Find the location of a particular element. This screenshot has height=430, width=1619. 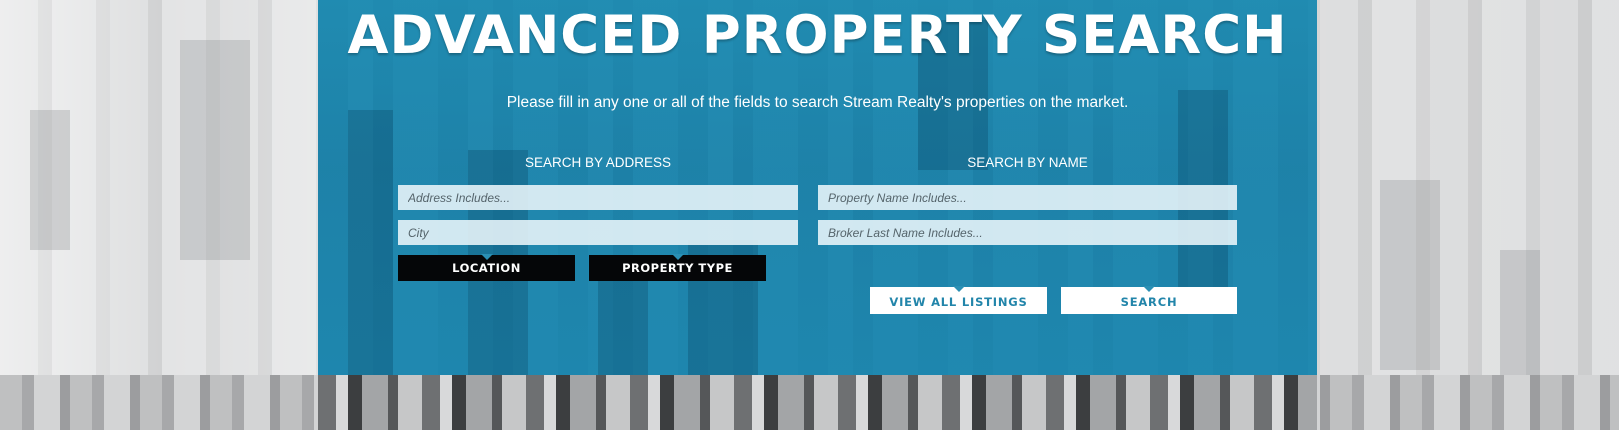

city-input is located at coordinates (598, 232).